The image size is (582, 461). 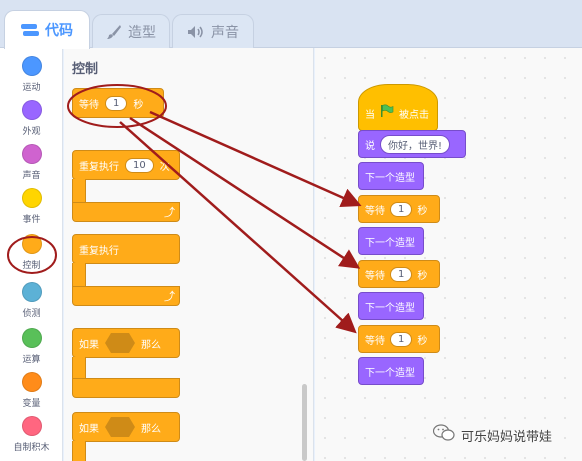 I want to click on palette-scrollbar, so click(x=304, y=422).